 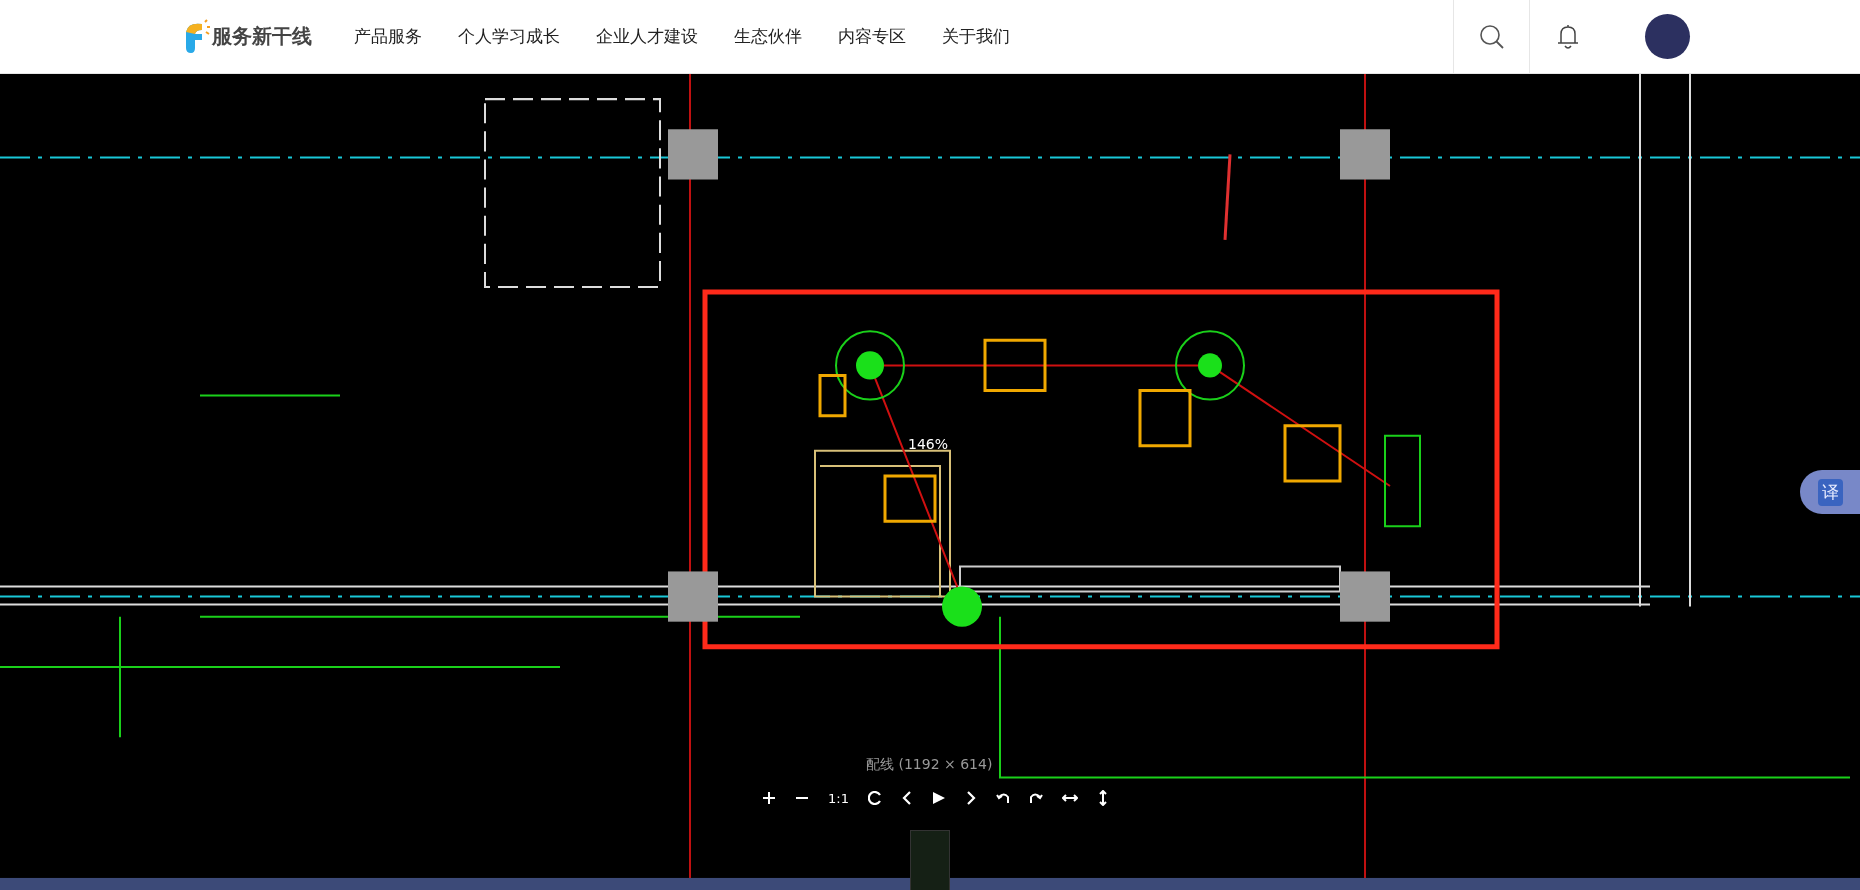 I want to click on flip-horizontal-icon, so click(x=1069, y=798).